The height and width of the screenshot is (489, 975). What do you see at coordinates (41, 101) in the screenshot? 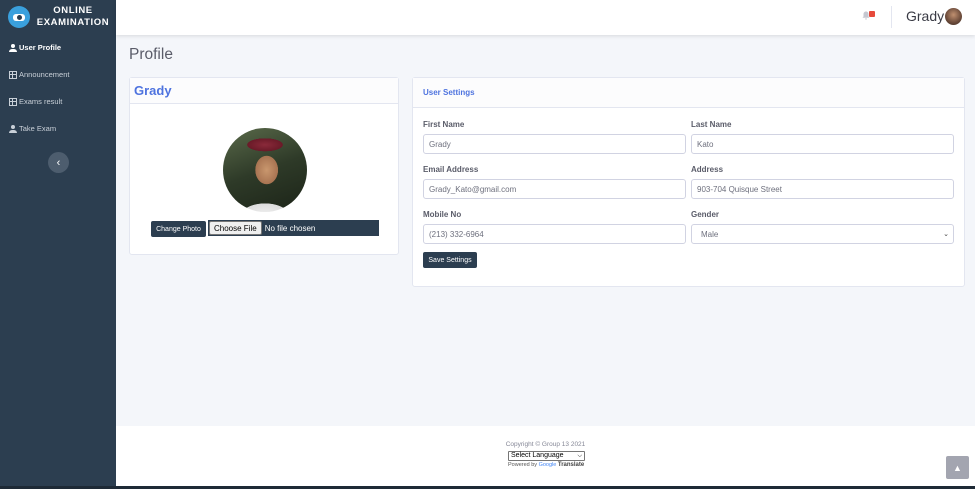
I see `sidebar-item-label: Exams result` at bounding box center [41, 101].